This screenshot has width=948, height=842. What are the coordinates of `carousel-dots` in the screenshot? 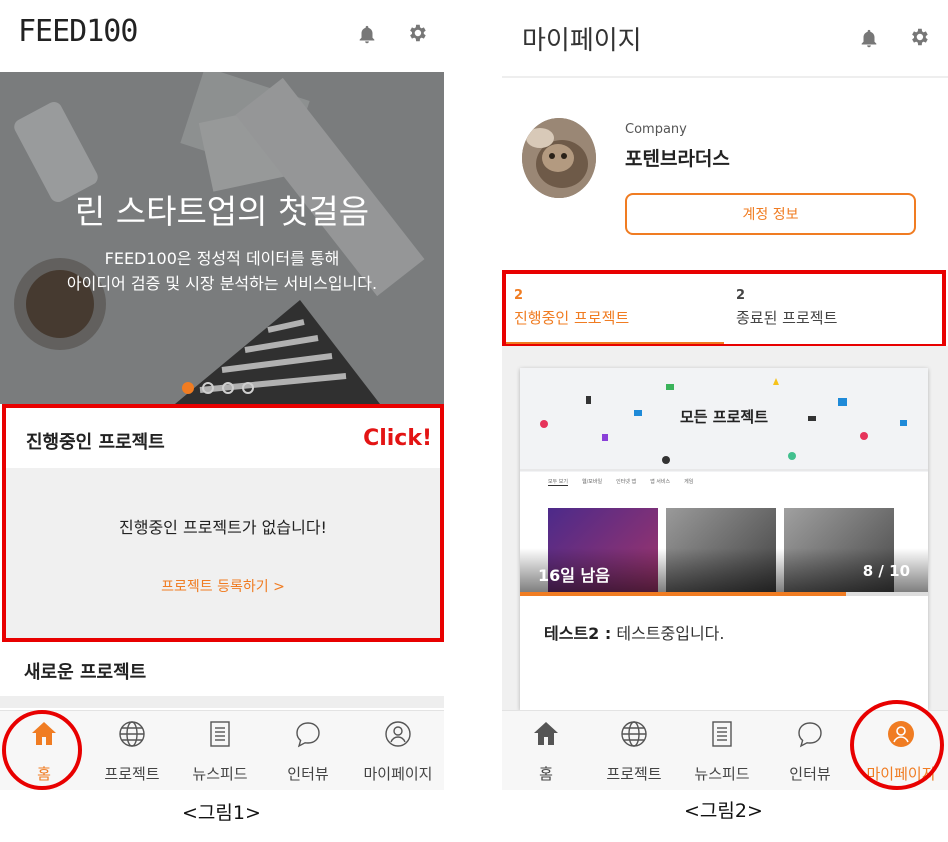 It's located at (218, 388).